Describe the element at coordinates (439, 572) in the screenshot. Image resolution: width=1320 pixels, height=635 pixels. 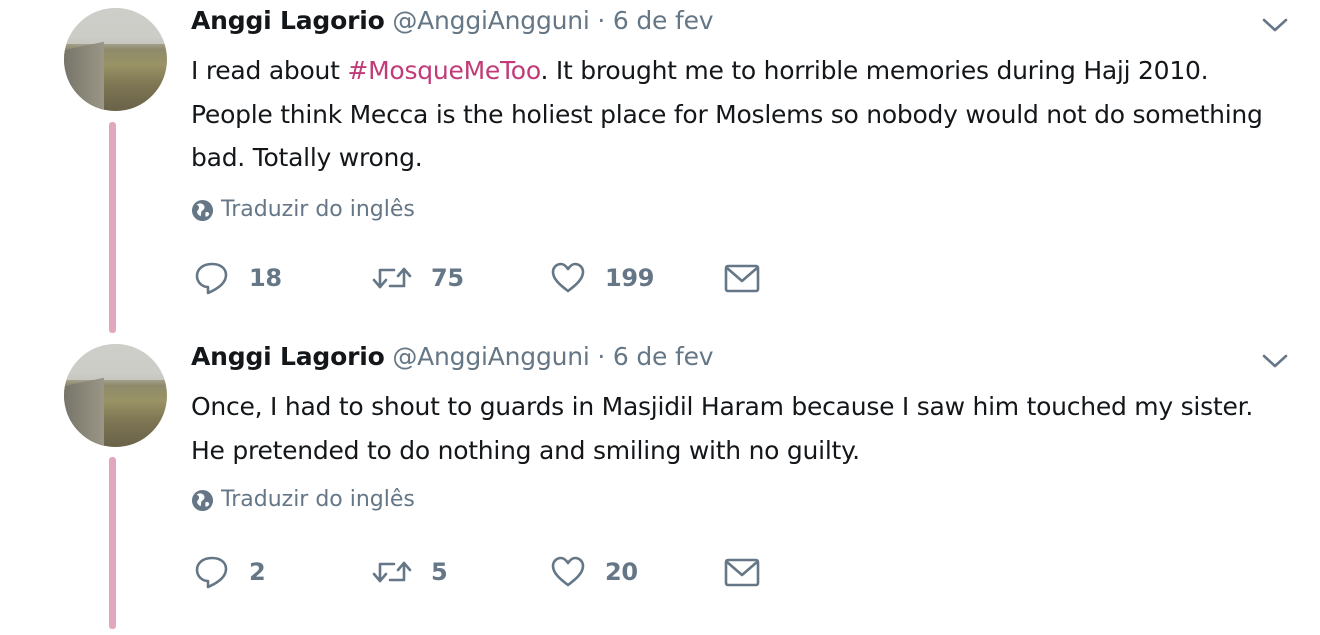
I see `retweet-count: 5` at that location.